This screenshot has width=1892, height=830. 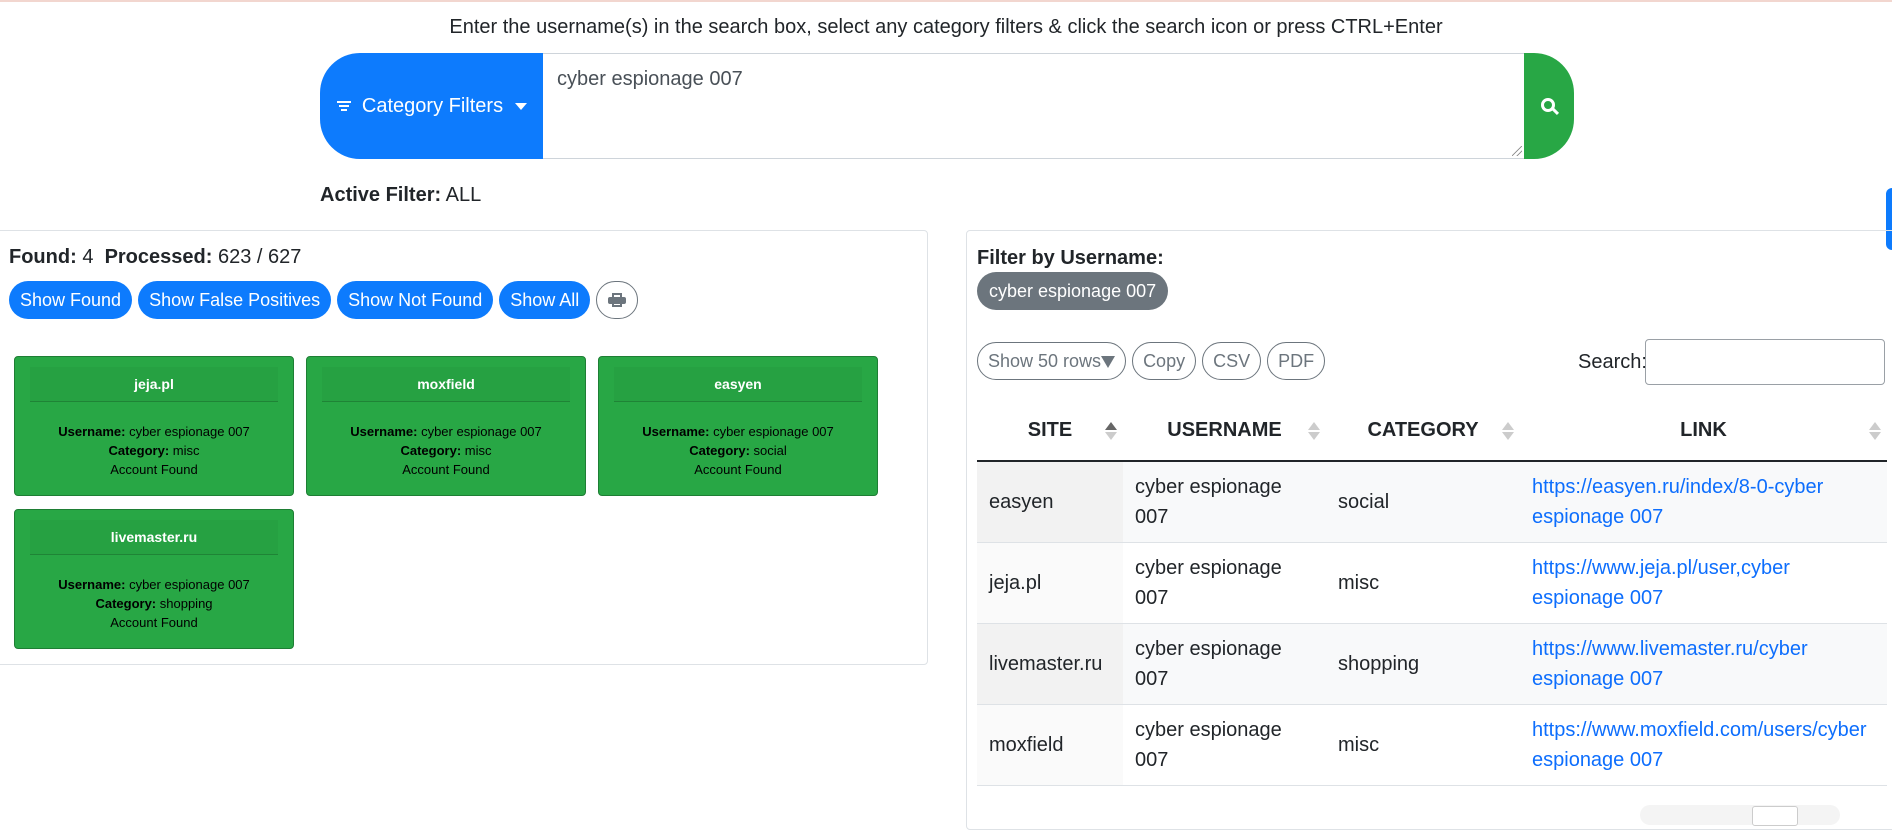 What do you see at coordinates (415, 300) in the screenshot?
I see `show-not-found-button: Show Not Found` at bounding box center [415, 300].